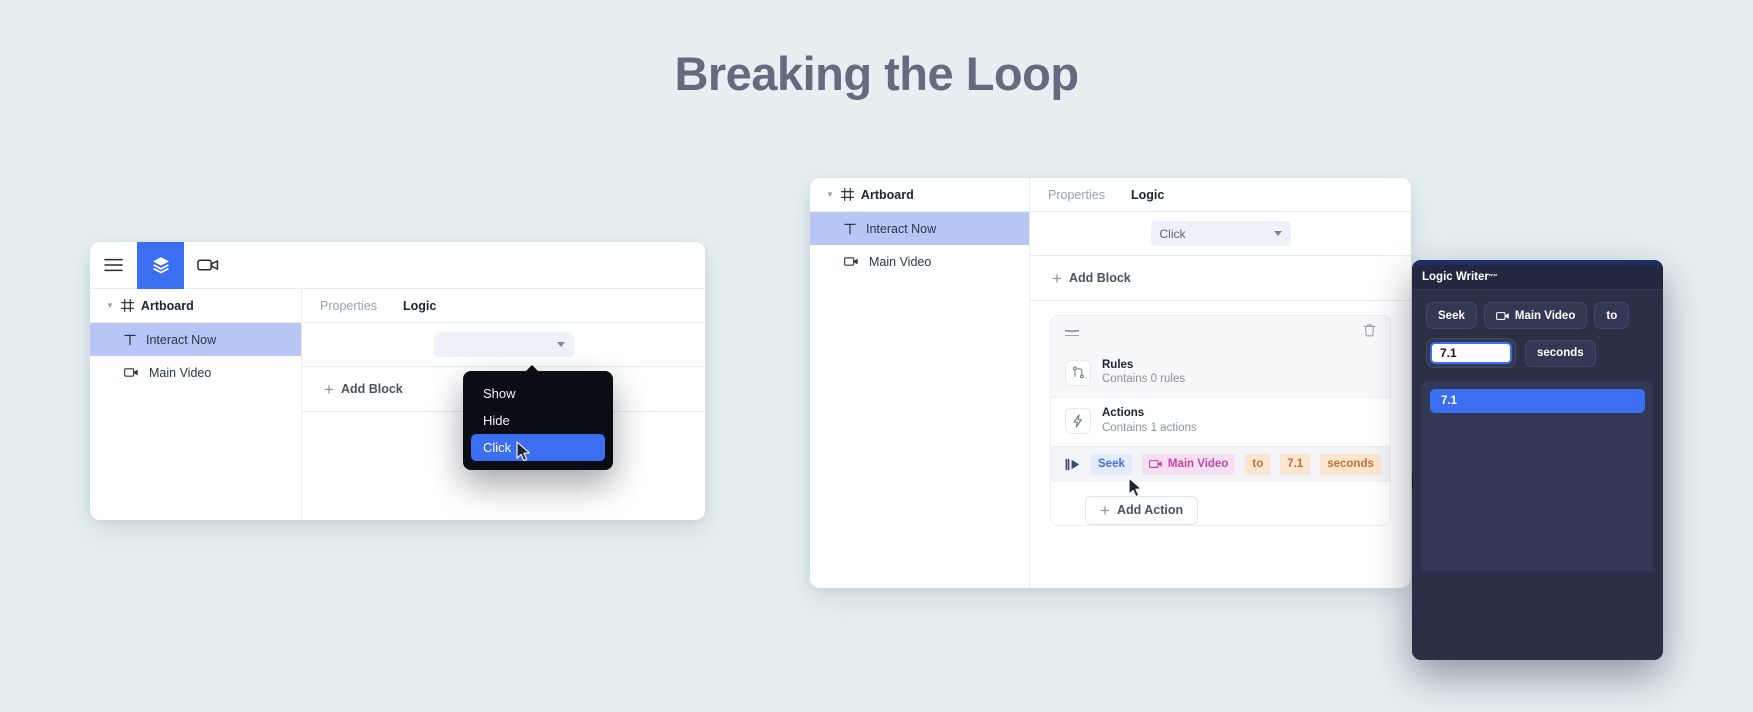 The image size is (1753, 712). What do you see at coordinates (1258, 464) in the screenshot?
I see `action-preposition: to` at bounding box center [1258, 464].